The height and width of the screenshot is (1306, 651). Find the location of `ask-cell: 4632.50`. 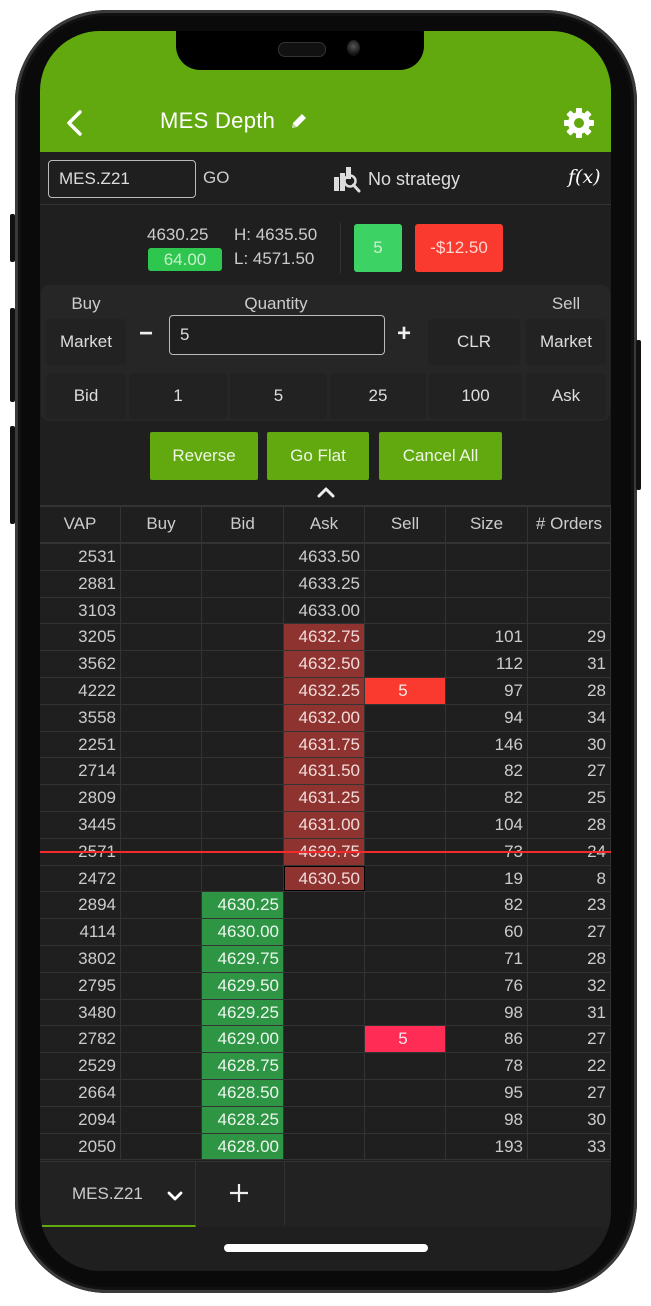

ask-cell: 4632.50 is located at coordinates (324, 664).